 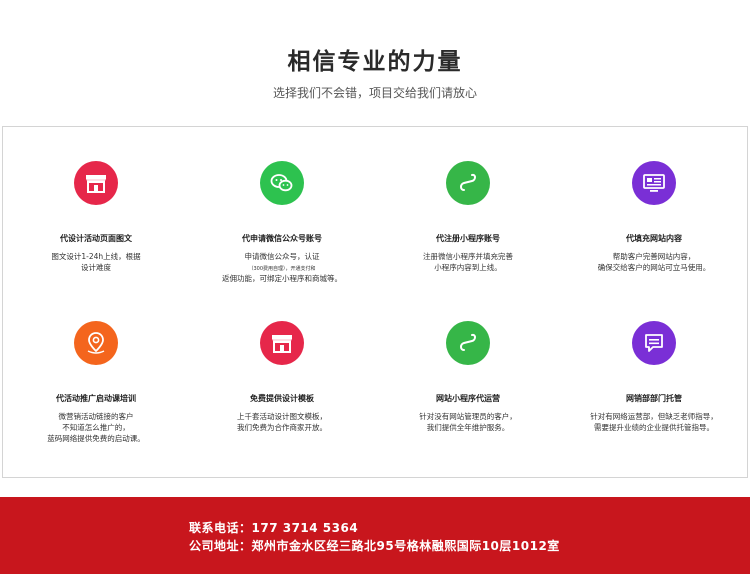 I want to click on service-title: 代设计活动页面图文, so click(x=96, y=238).